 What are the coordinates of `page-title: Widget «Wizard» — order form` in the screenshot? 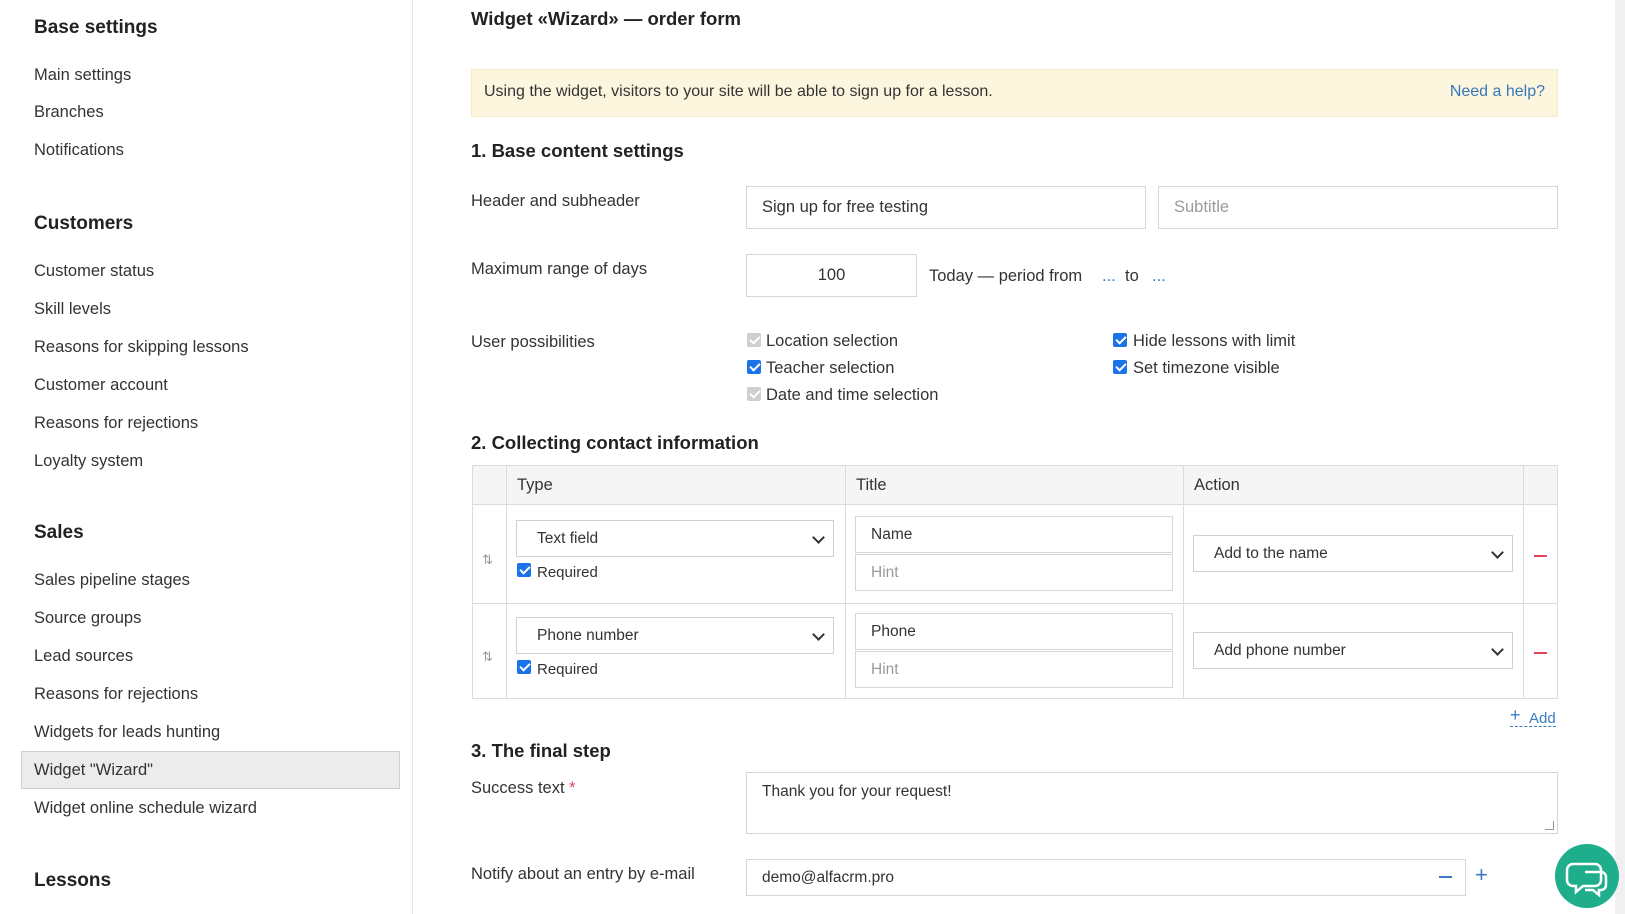 It's located at (606, 18).